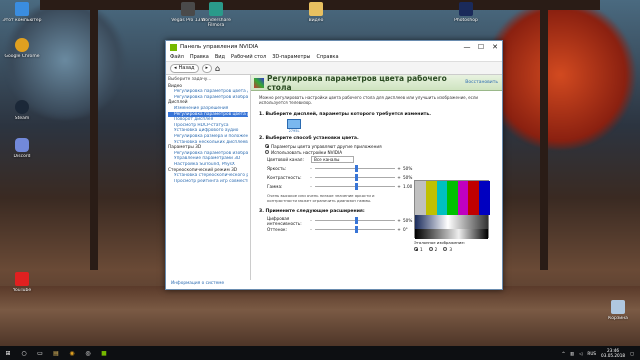 The height and width of the screenshot is (360, 640). Describe the element at coordinates (72, 353) in the screenshot. I see `chrome-taskbar-icon: ◉` at that location.